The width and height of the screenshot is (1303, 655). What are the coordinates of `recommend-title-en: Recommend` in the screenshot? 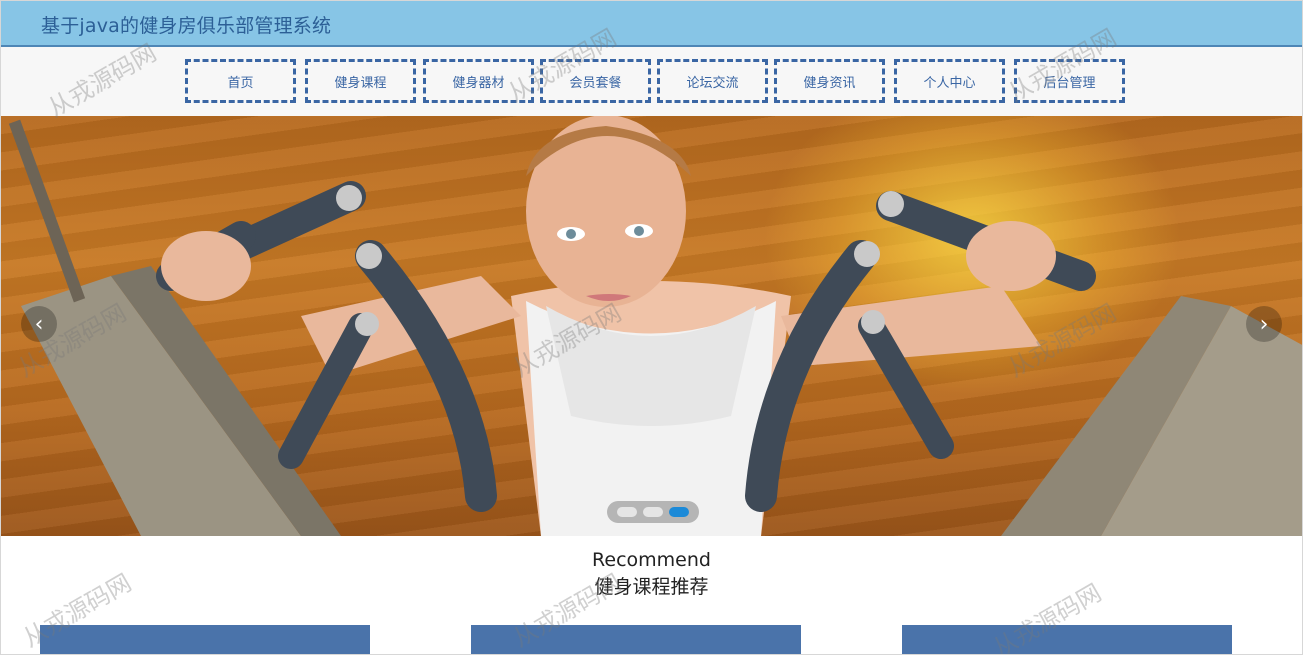 It's located at (651, 560).